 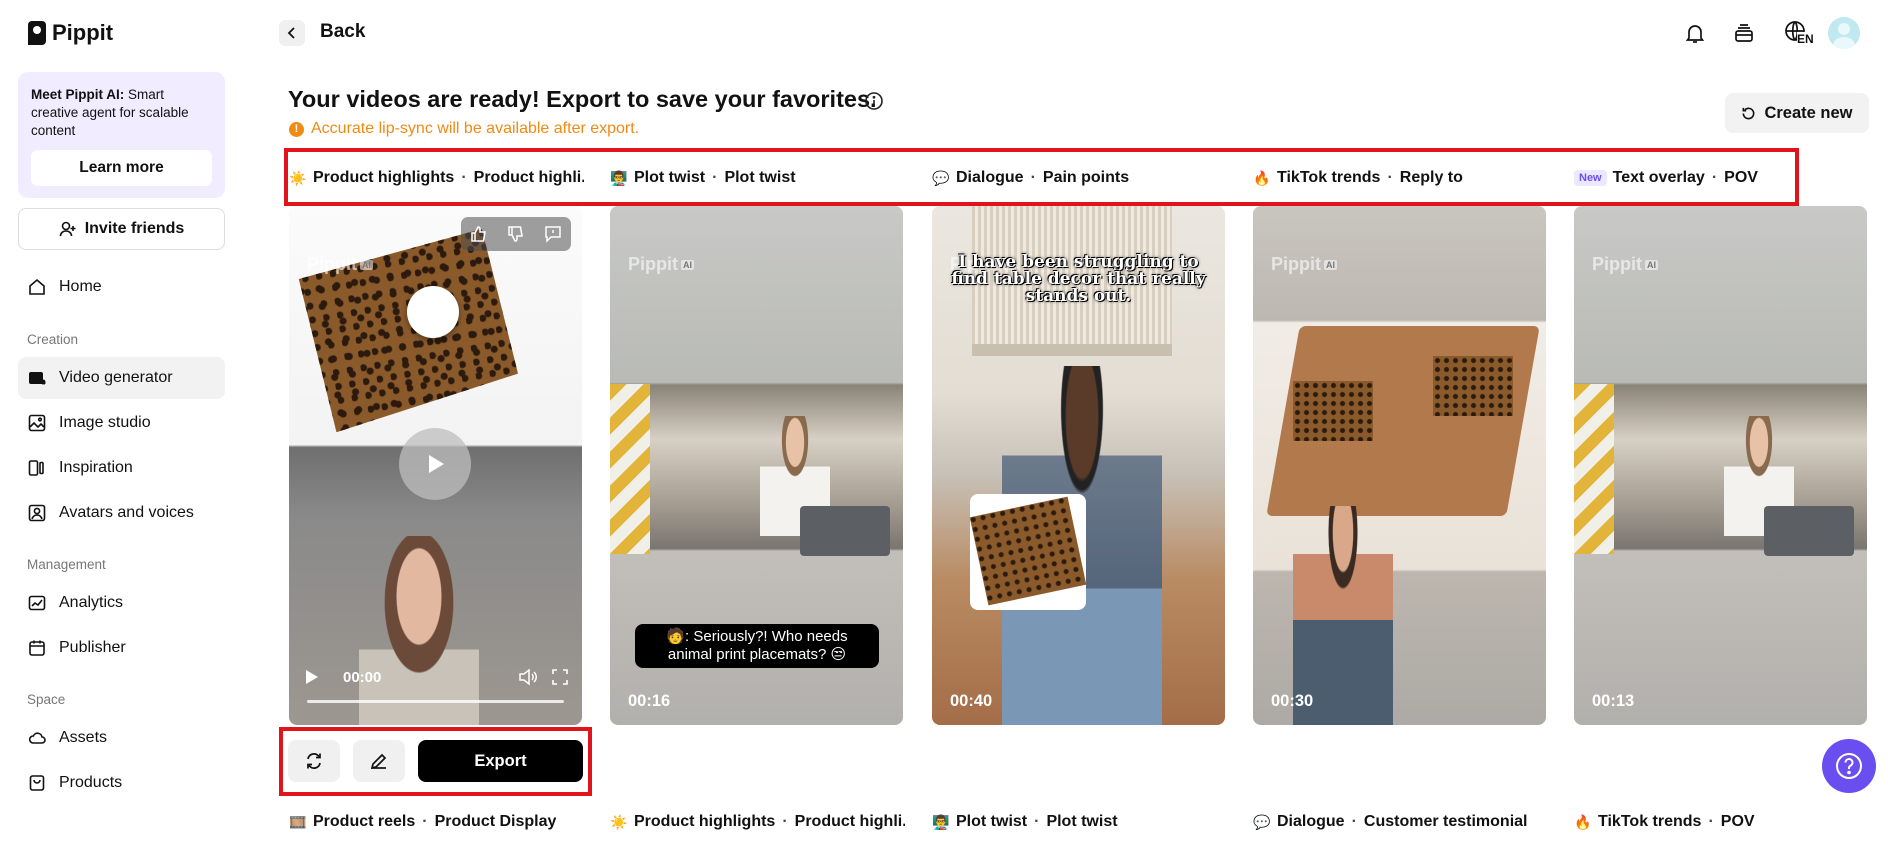 I want to click on invite-friends-button: Invite friends, so click(x=121, y=229).